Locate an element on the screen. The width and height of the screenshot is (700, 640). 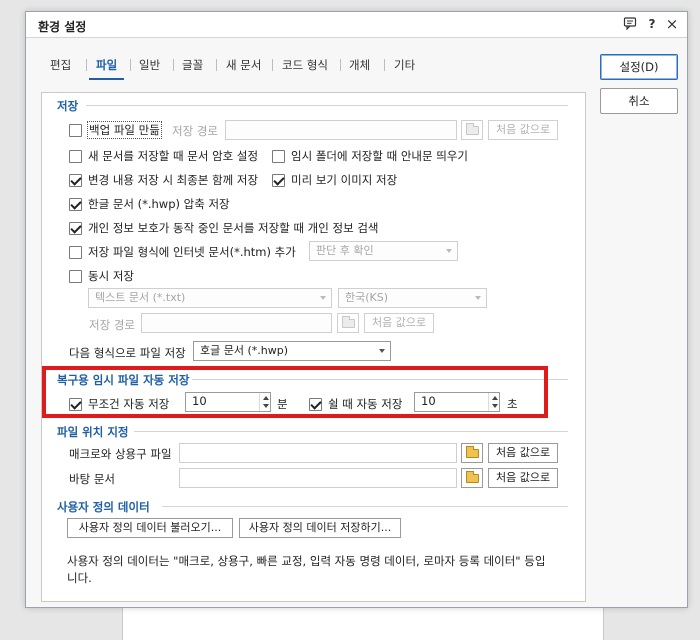
preview-image-checkbox is located at coordinates (278, 180).